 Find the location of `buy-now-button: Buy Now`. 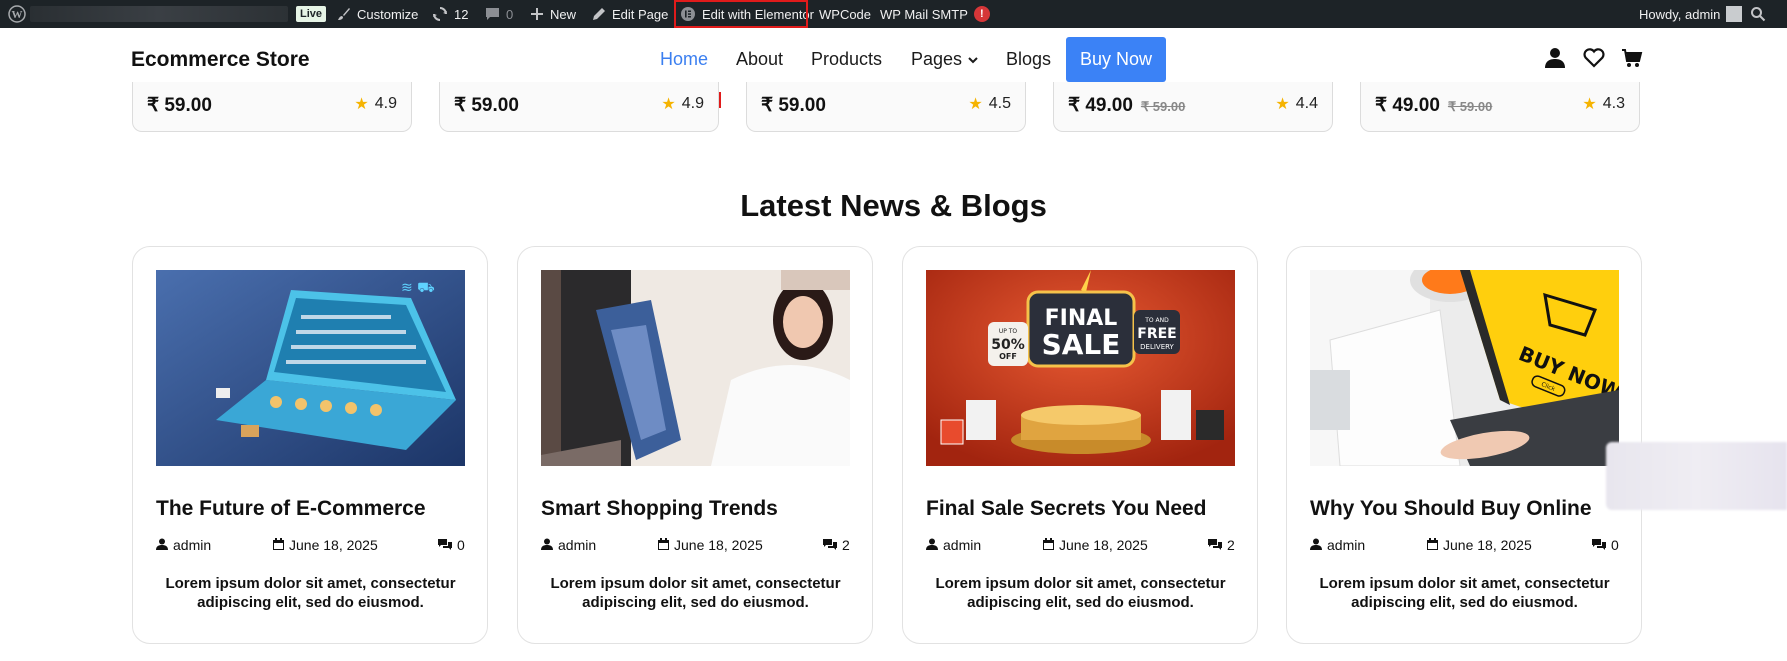

buy-now-button: Buy Now is located at coordinates (1116, 59).